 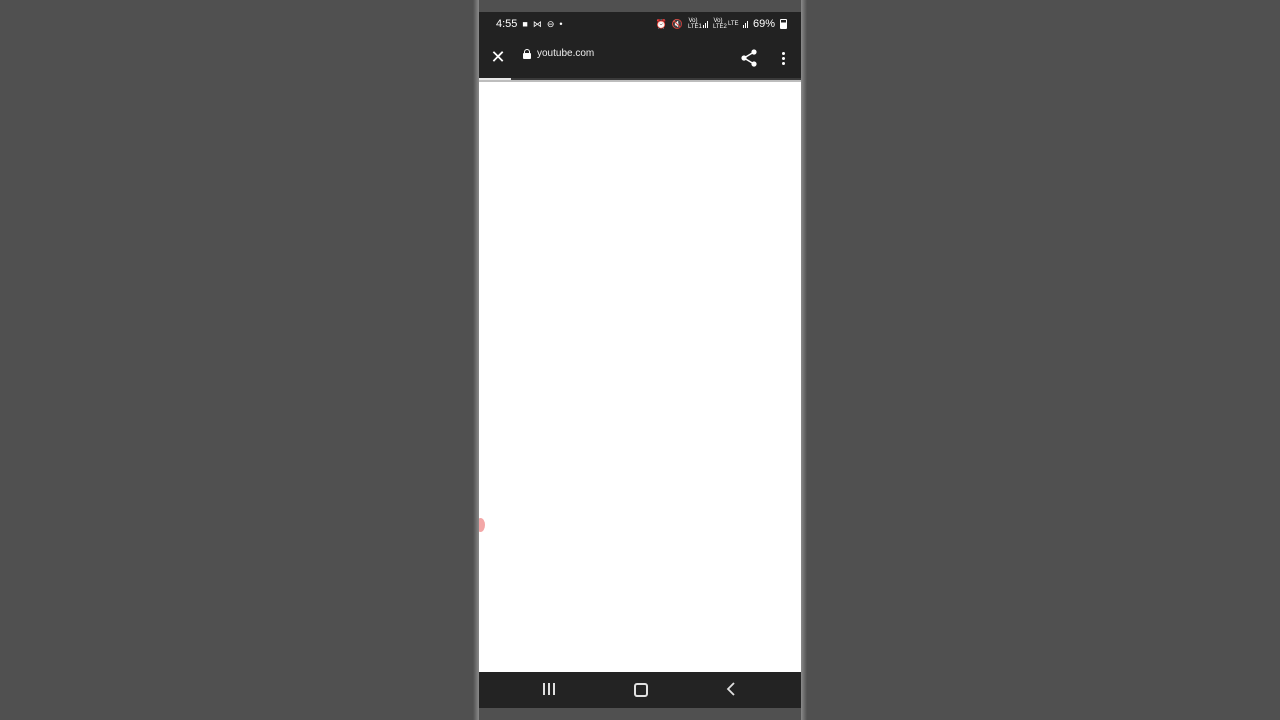 What do you see at coordinates (529, 24) in the screenshot?
I see `status-left: 4:55 ■ ⋈ ⊖ •` at bounding box center [529, 24].